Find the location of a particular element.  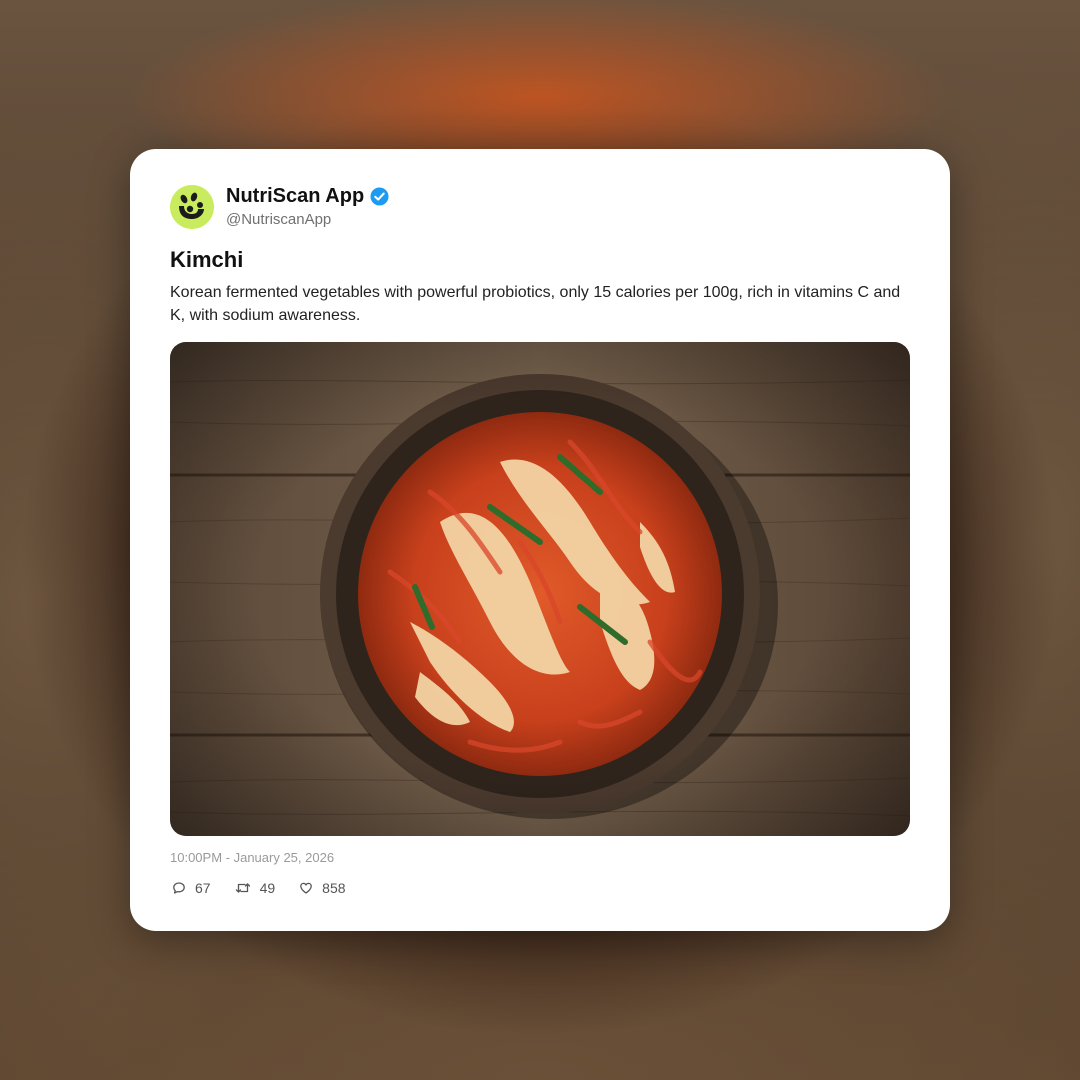

avatar is located at coordinates (192, 207).